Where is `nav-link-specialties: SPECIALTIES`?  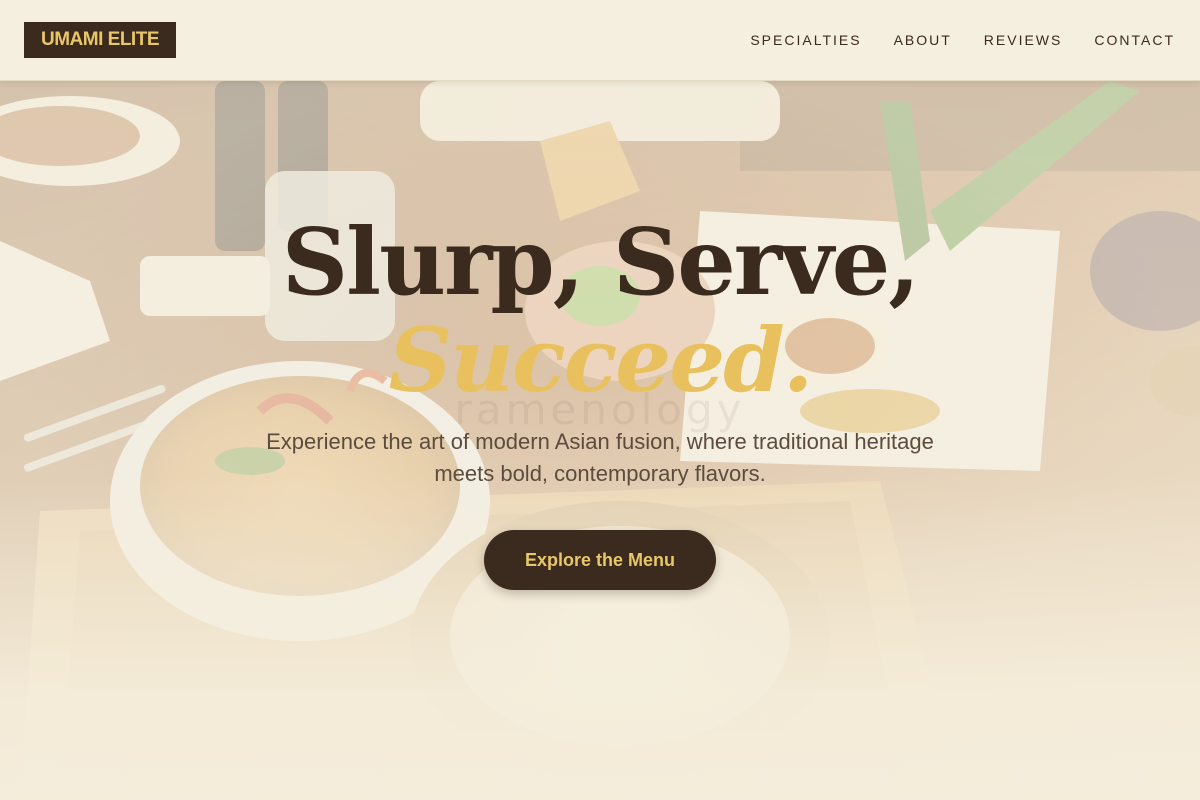
nav-link-specialties: SPECIALTIES is located at coordinates (805, 40).